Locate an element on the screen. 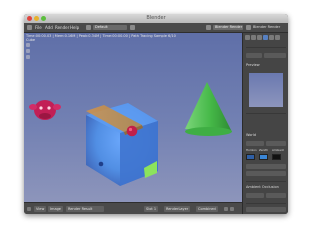  menu-render: Render is located at coordinates (62, 27).